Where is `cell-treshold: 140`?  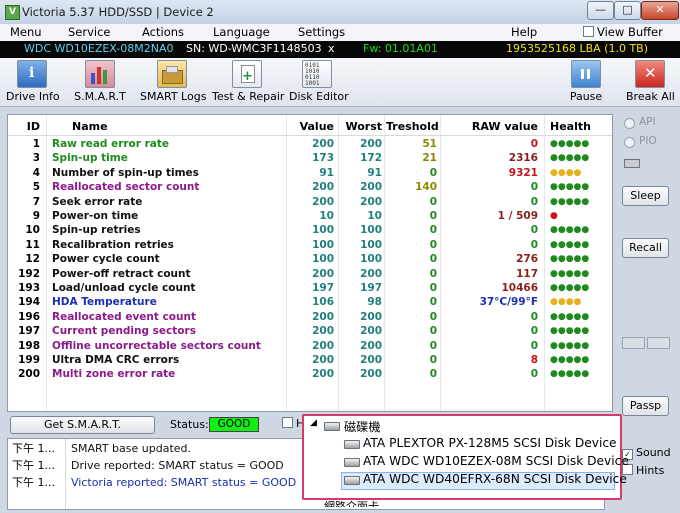 cell-treshold: 140 is located at coordinates (426, 187).